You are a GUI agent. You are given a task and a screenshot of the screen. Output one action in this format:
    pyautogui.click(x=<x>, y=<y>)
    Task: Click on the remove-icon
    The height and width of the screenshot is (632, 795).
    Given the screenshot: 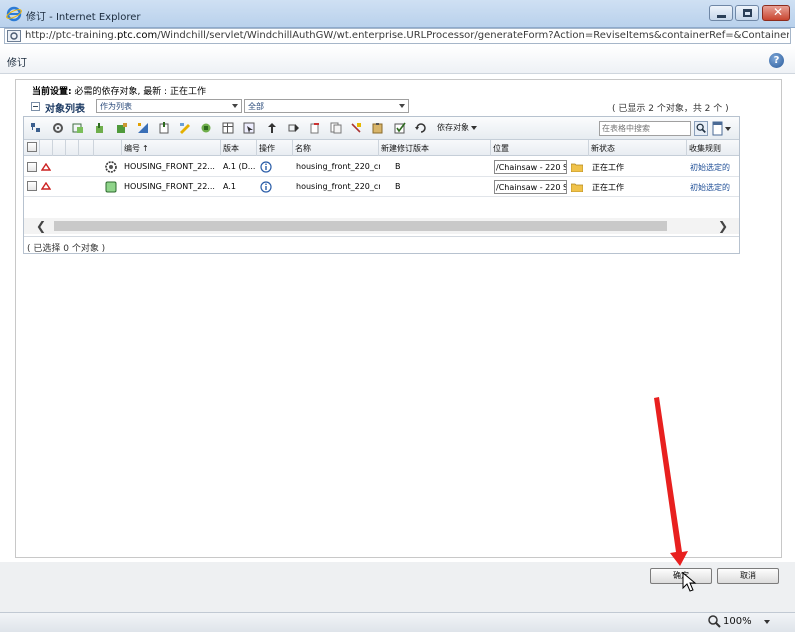 What is the action you would take?
    pyautogui.click(x=315, y=128)
    